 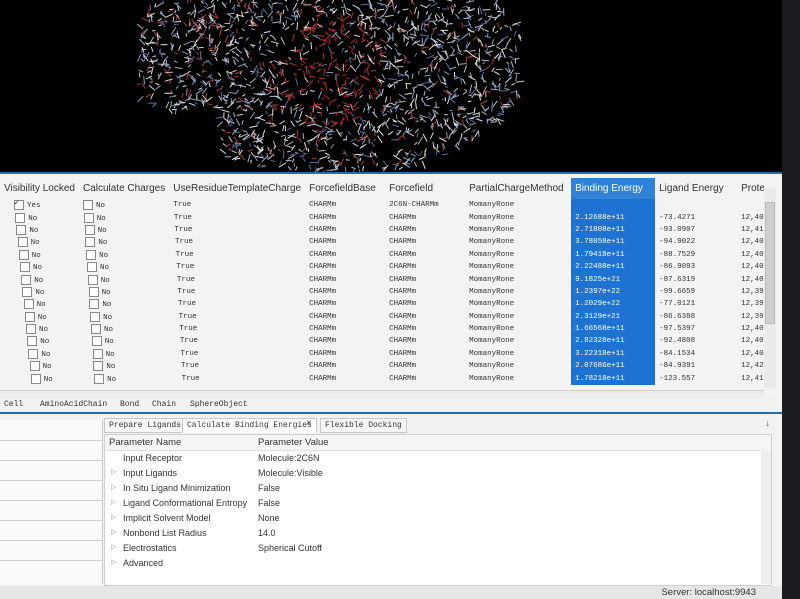 What do you see at coordinates (696, 304) in the screenshot?
I see `cell-ligand: -77.0121` at bounding box center [696, 304].